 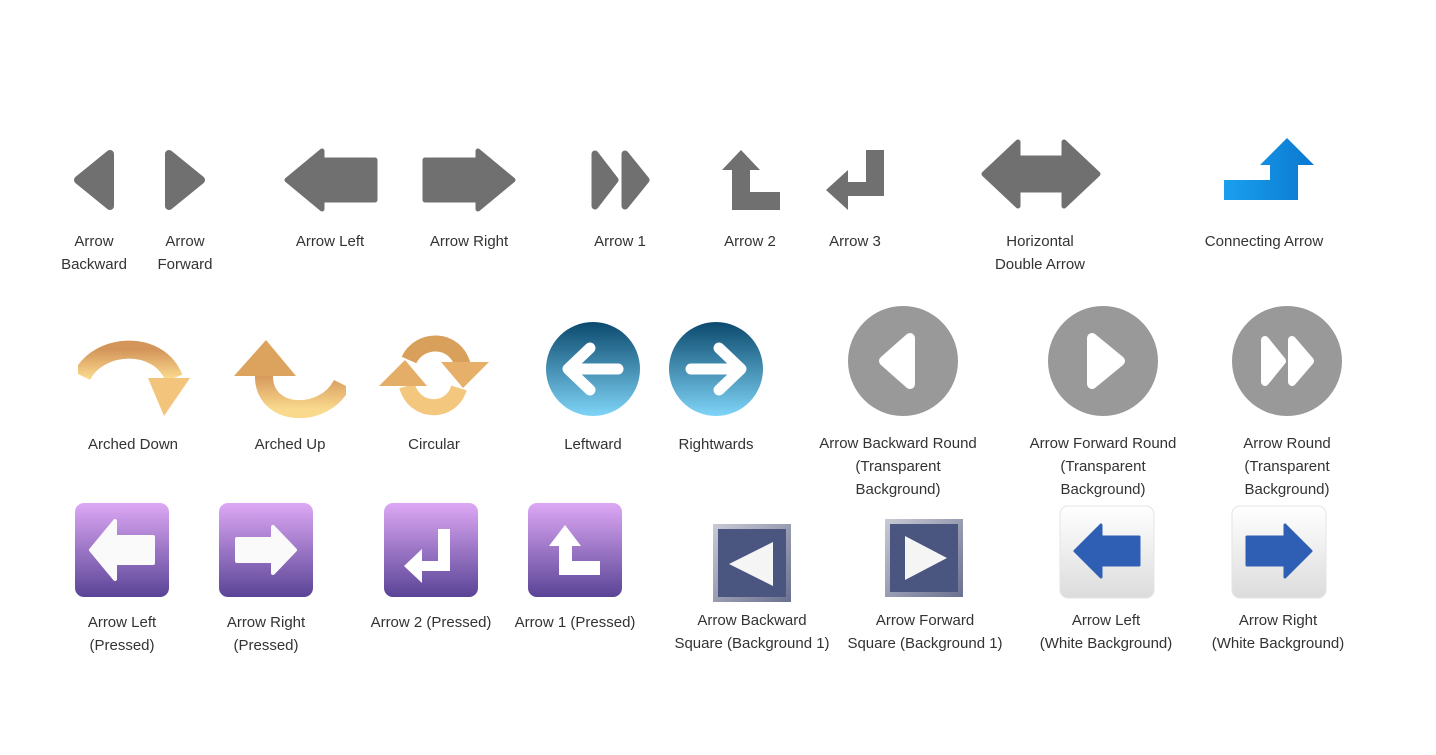 What do you see at coordinates (621, 180) in the screenshot?
I see `double-chevron-icon` at bounding box center [621, 180].